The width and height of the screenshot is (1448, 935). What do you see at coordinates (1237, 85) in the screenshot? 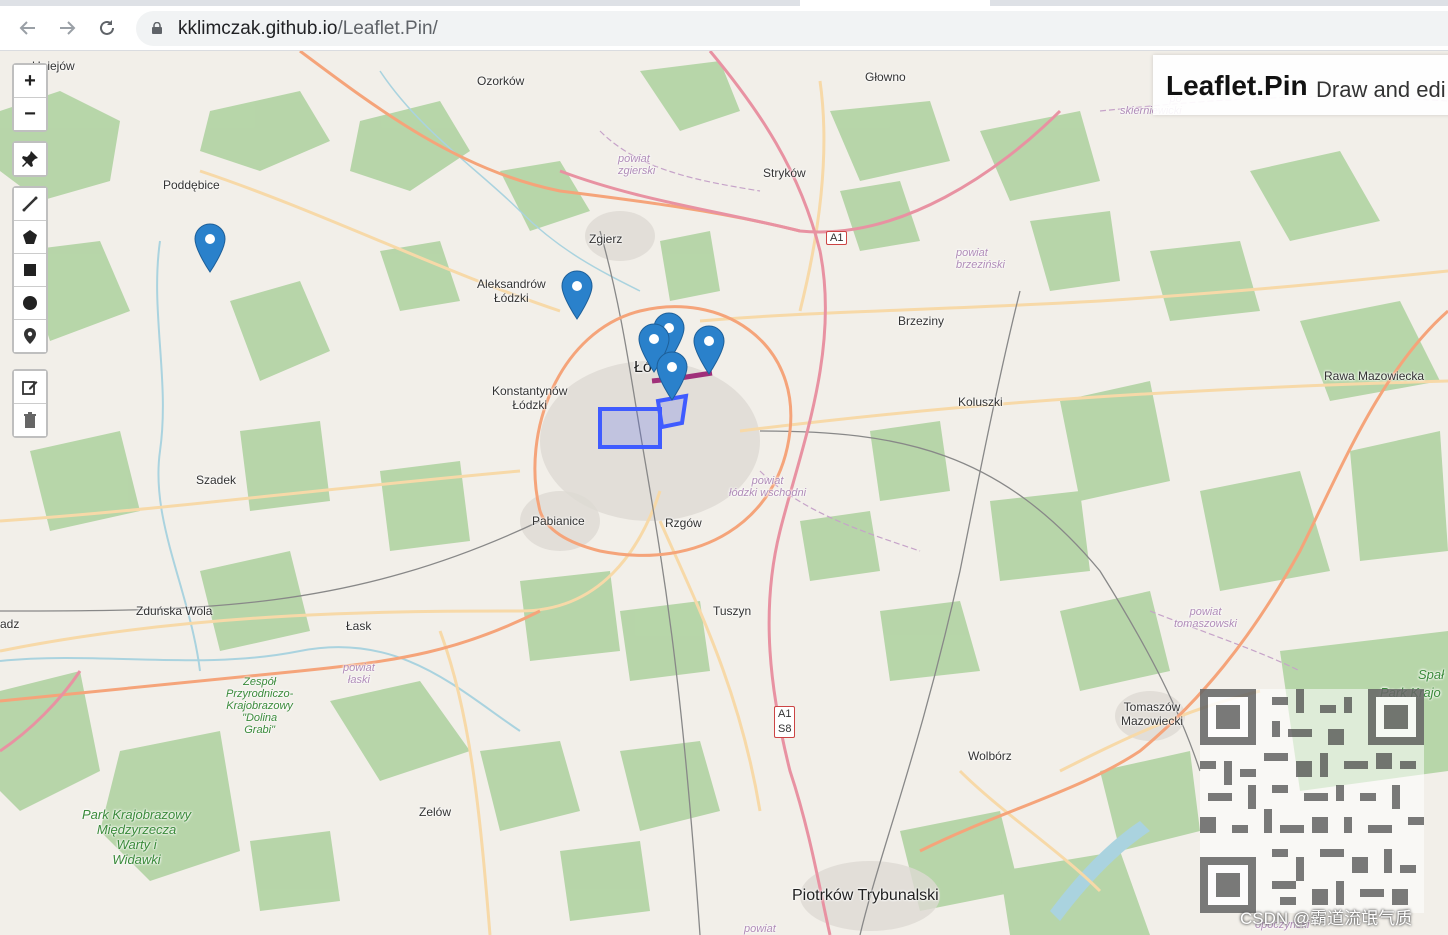
I see `page-title: Leaflet.Pin` at bounding box center [1237, 85].